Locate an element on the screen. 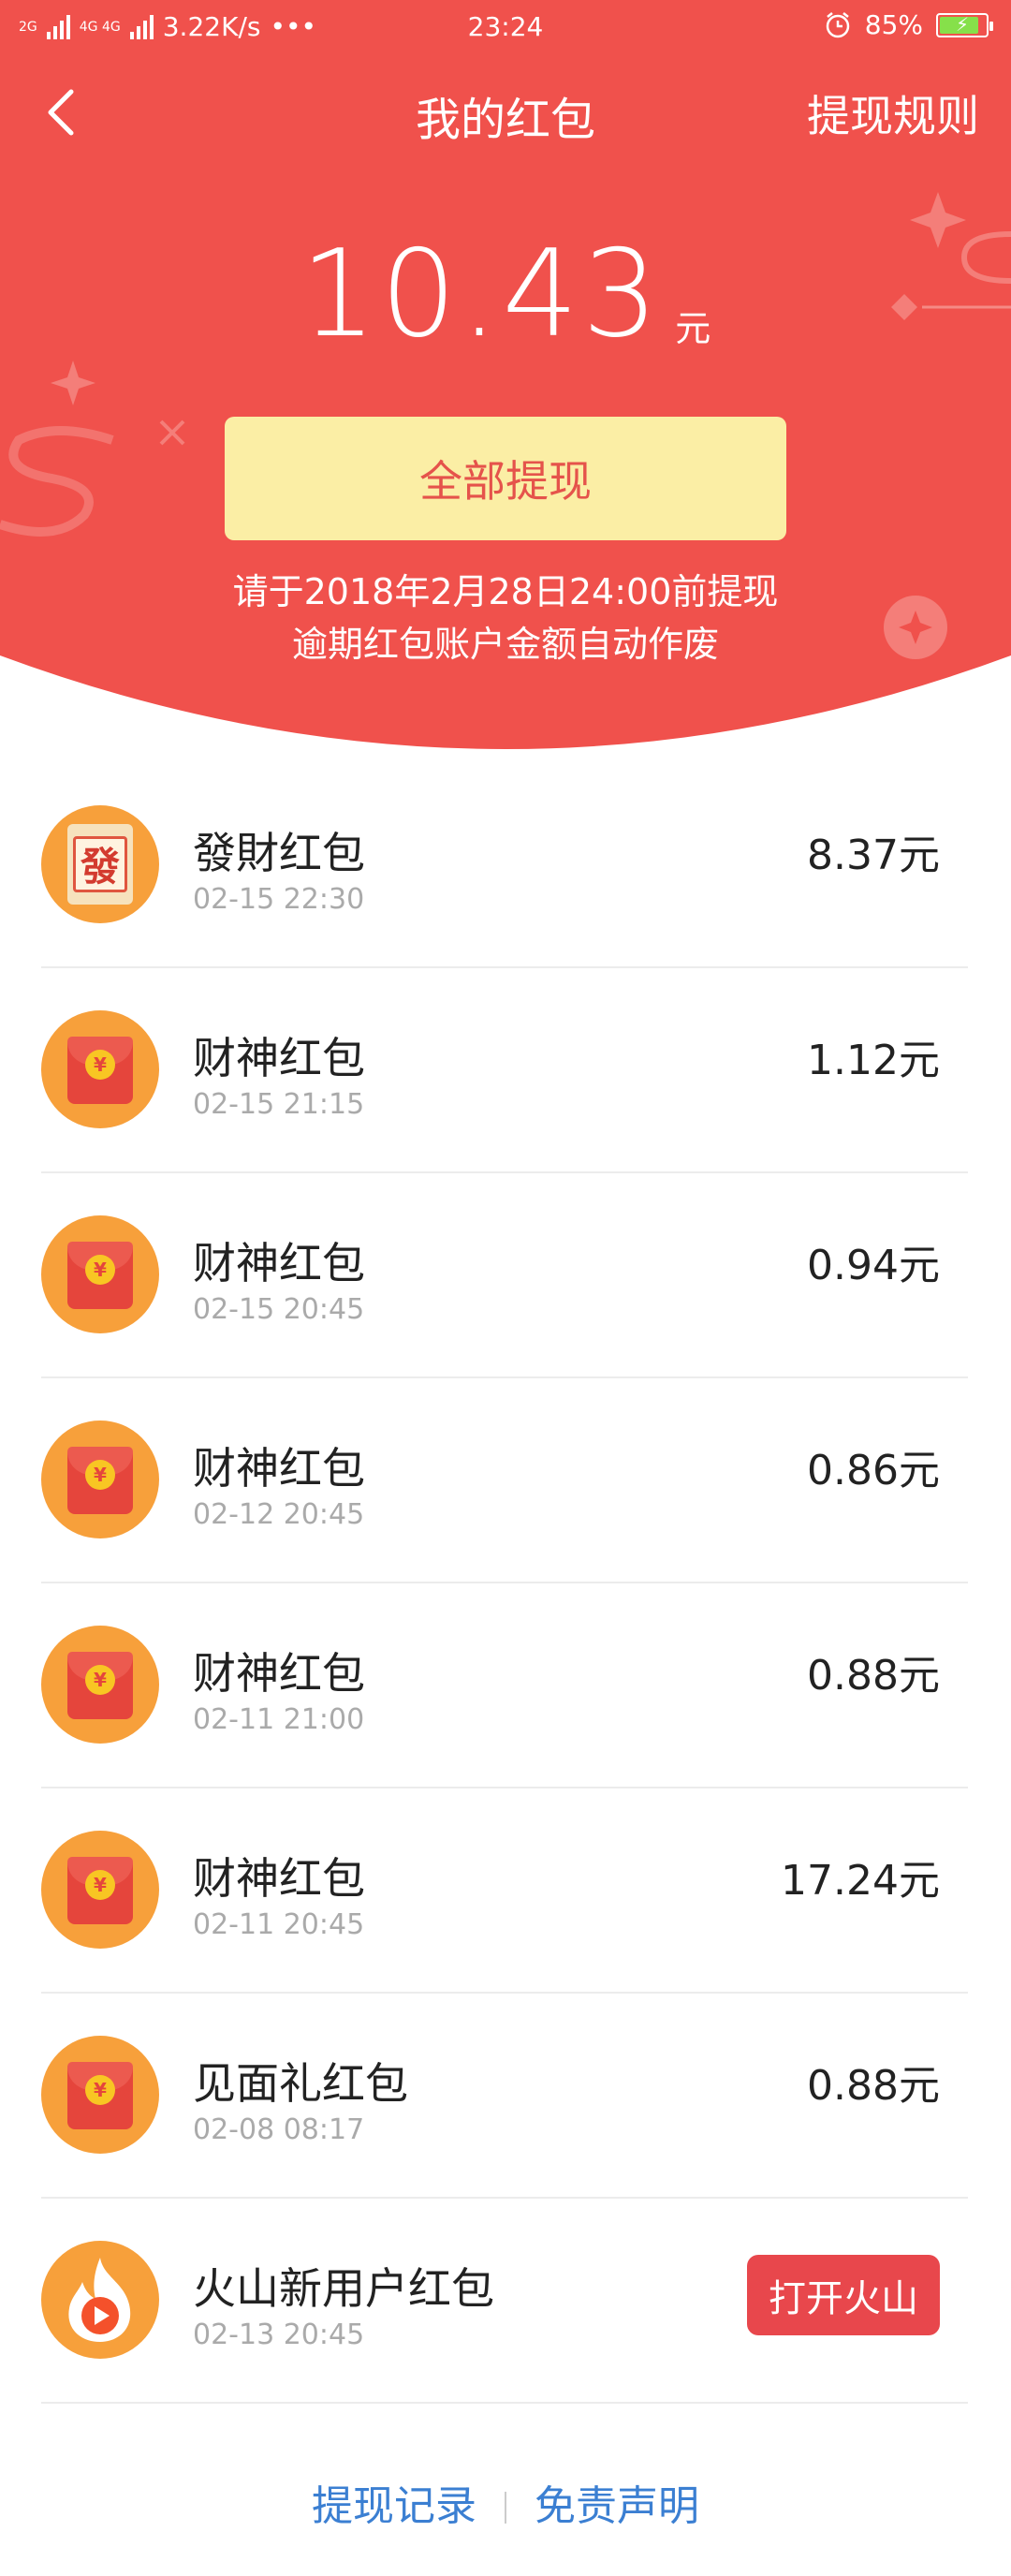 This screenshot has width=1011, height=2576. item-value: 1.12元 is located at coordinates (873, 1060).